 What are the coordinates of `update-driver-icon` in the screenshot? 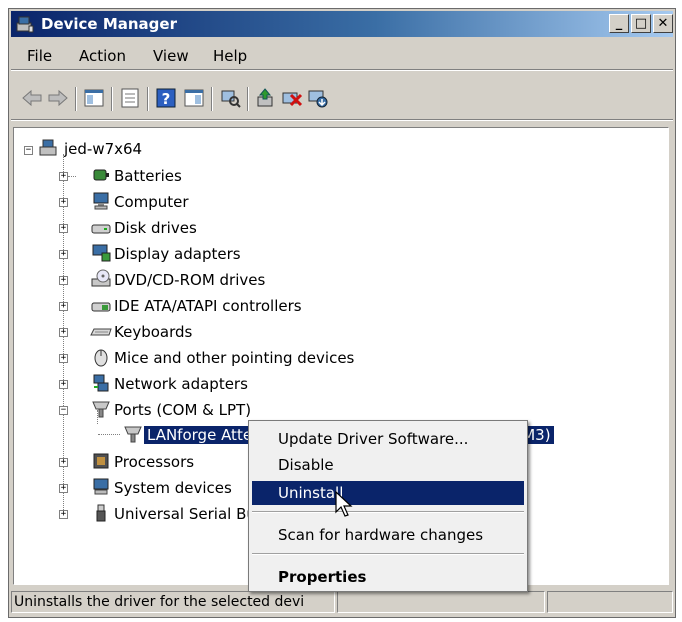 It's located at (266, 98).